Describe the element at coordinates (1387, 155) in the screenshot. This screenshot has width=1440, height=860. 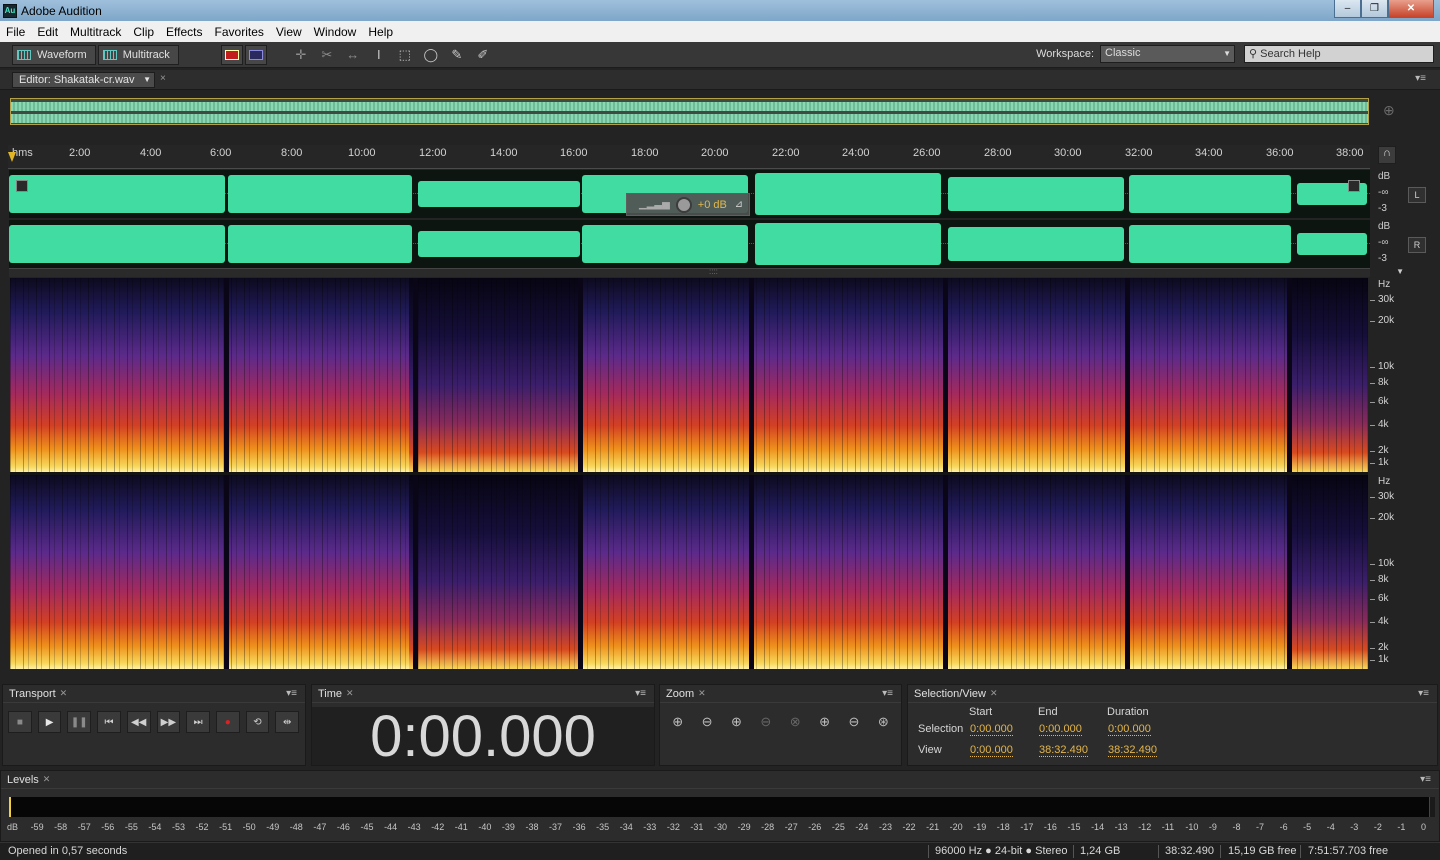
I see `headphones-icon: ∩` at that location.